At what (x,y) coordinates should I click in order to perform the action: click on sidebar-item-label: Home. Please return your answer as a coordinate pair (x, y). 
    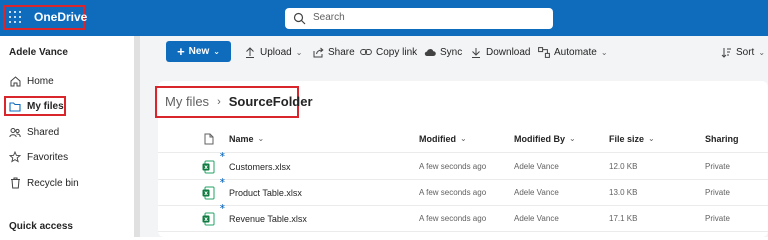
    Looking at the image, I should click on (40, 81).